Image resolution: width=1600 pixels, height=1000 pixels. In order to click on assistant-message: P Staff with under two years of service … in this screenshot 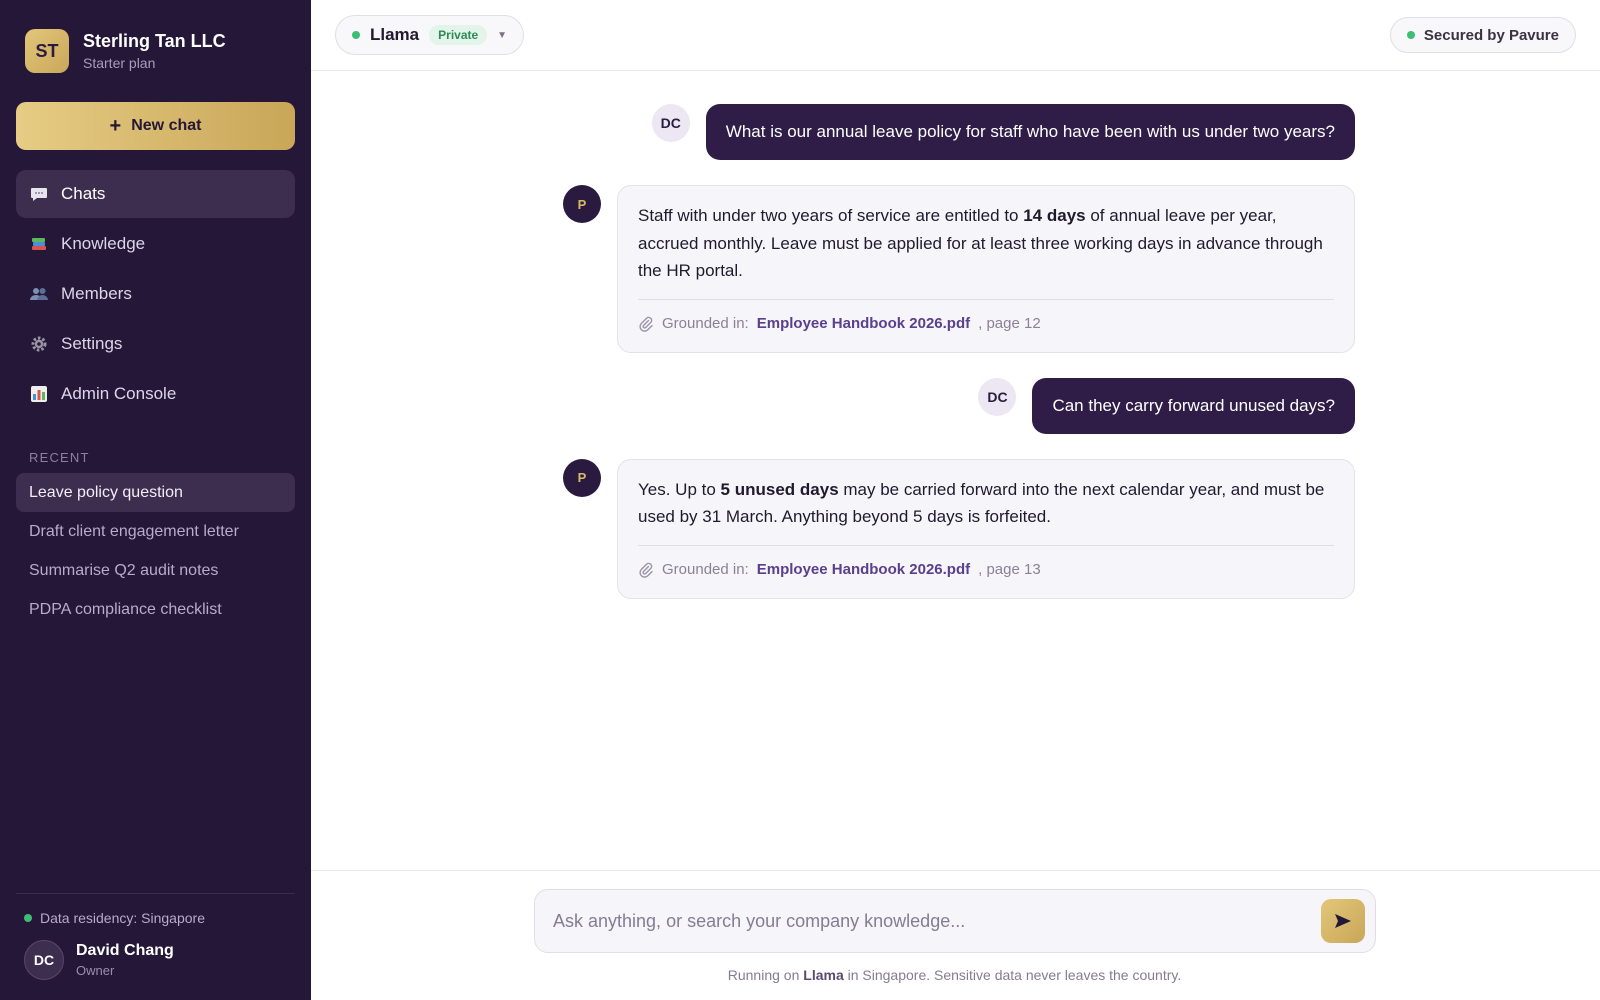, I will do `click(959, 269)`.